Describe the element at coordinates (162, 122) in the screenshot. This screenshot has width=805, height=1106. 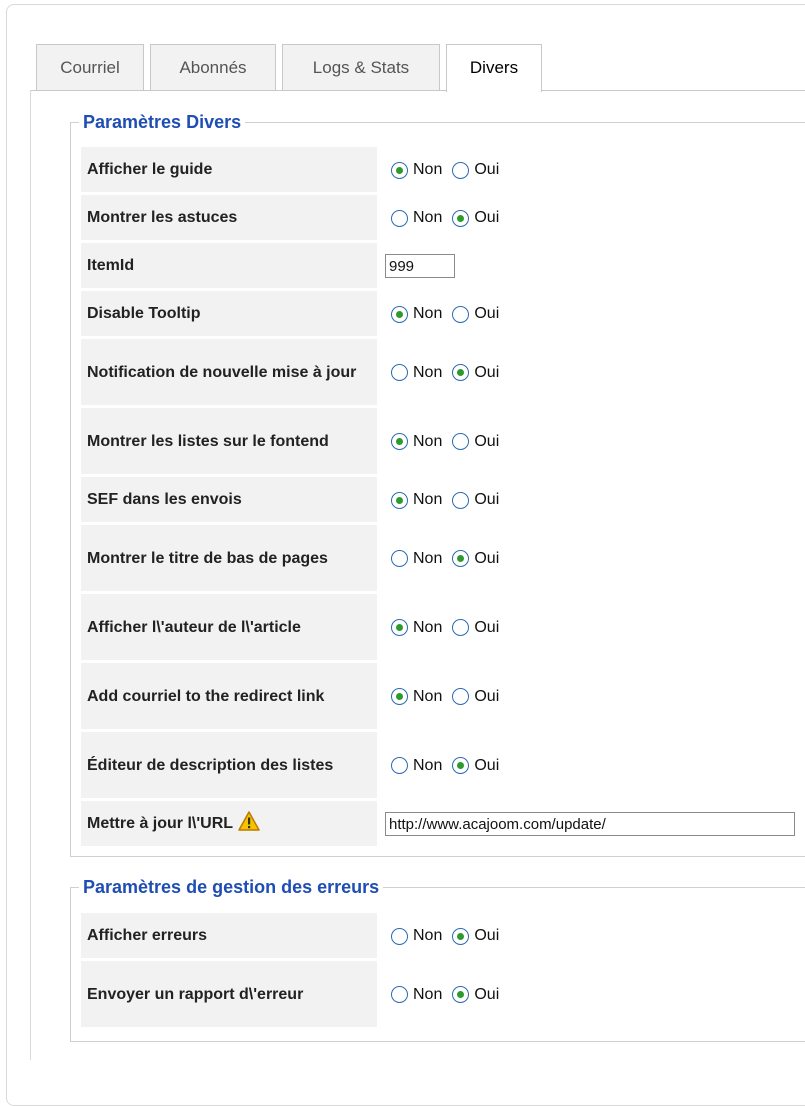
I see `divers-legend: Paramètres Divers` at that location.